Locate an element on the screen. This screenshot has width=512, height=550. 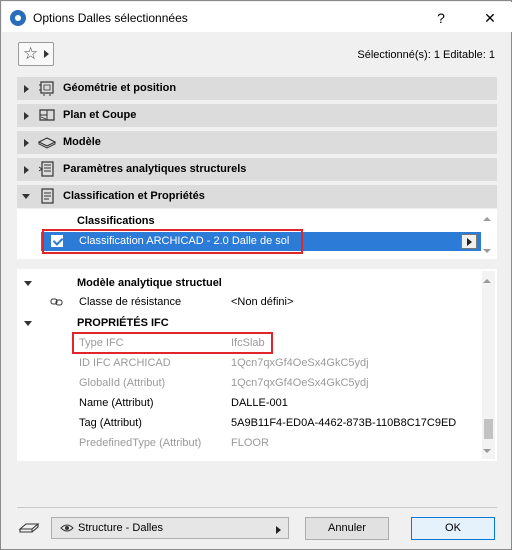
section-geometry: Géométrie et position is located at coordinates (257, 88).